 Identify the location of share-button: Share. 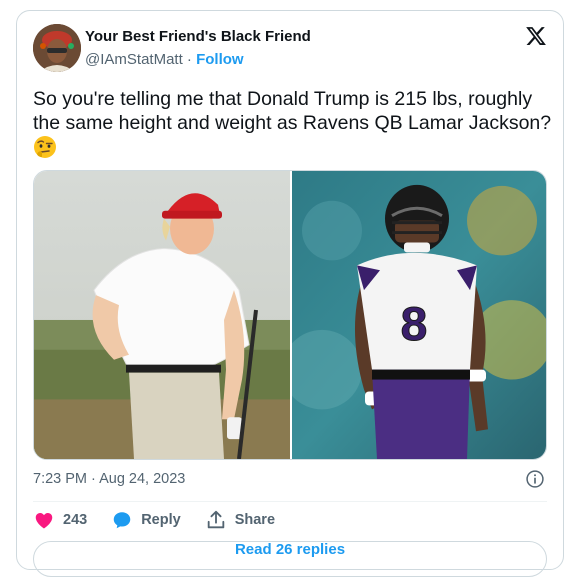
(240, 520).